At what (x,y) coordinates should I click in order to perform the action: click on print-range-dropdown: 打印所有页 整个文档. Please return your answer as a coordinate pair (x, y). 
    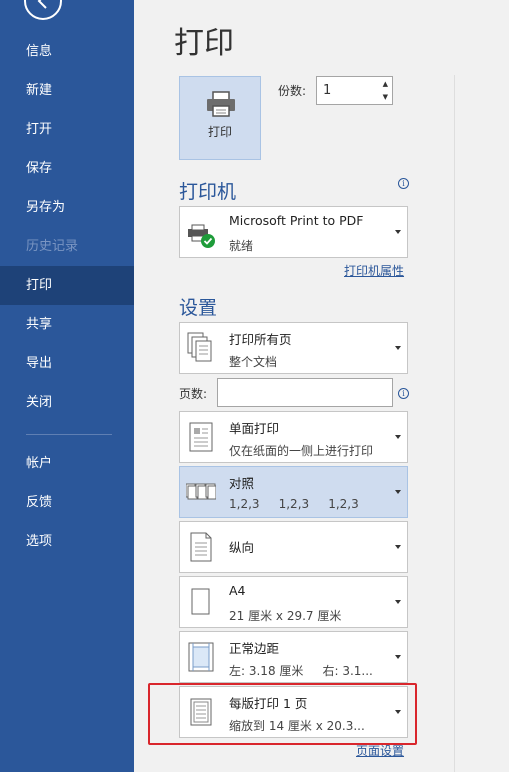
    Looking at the image, I should click on (293, 348).